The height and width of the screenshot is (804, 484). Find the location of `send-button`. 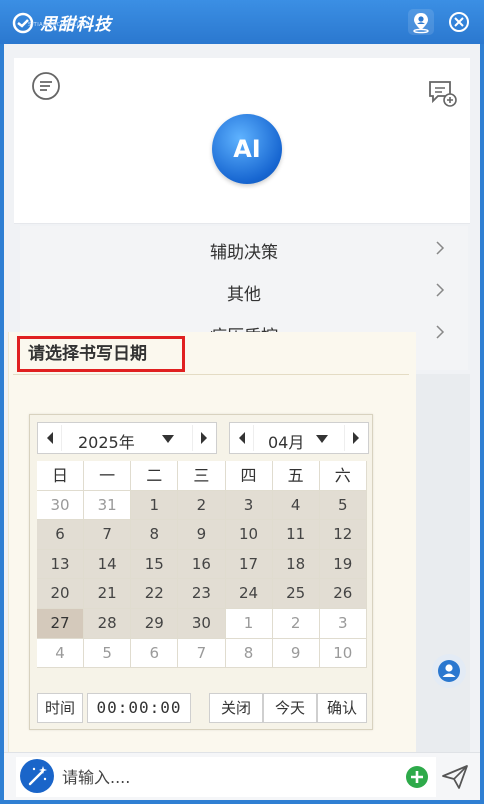

send-button is located at coordinates (455, 777).